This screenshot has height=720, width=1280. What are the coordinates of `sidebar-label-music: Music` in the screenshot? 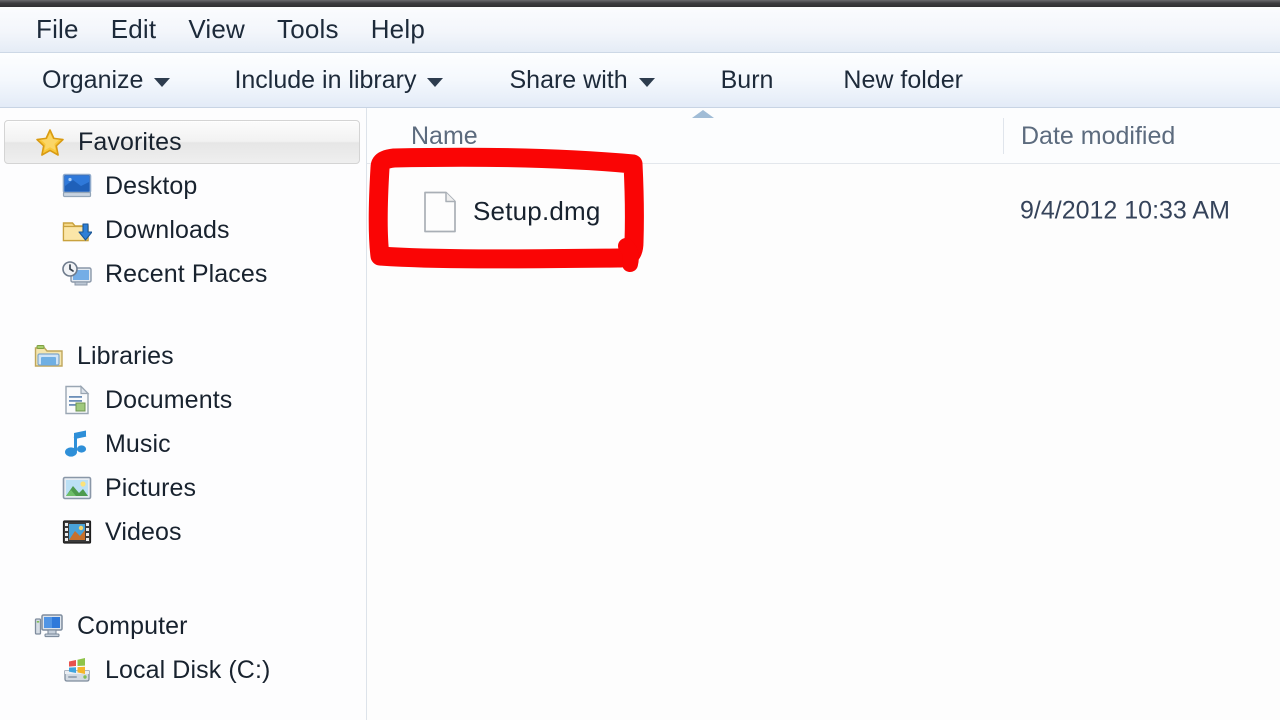 It's located at (138, 443).